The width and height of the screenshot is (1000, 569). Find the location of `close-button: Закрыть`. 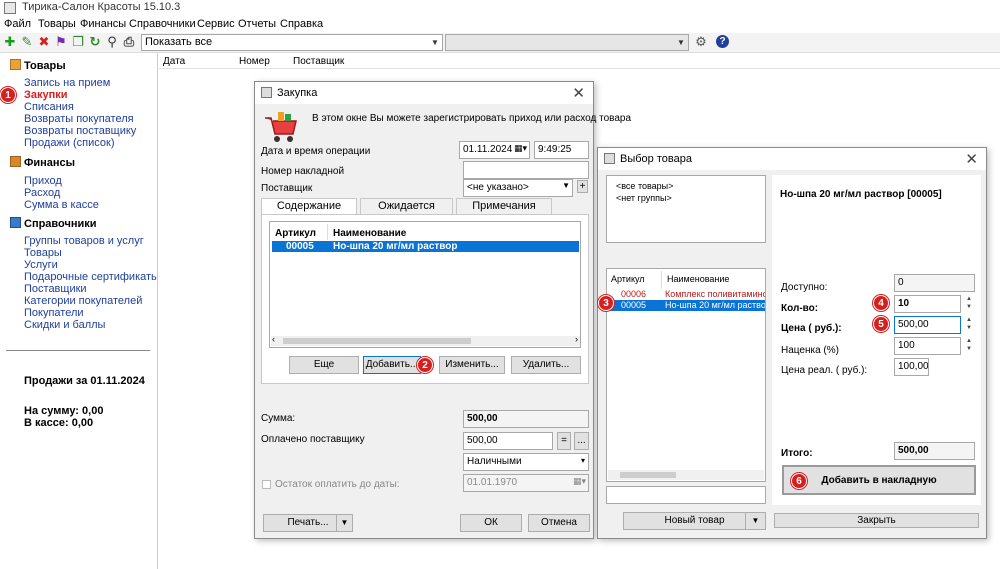

close-button: Закрыть is located at coordinates (876, 520).